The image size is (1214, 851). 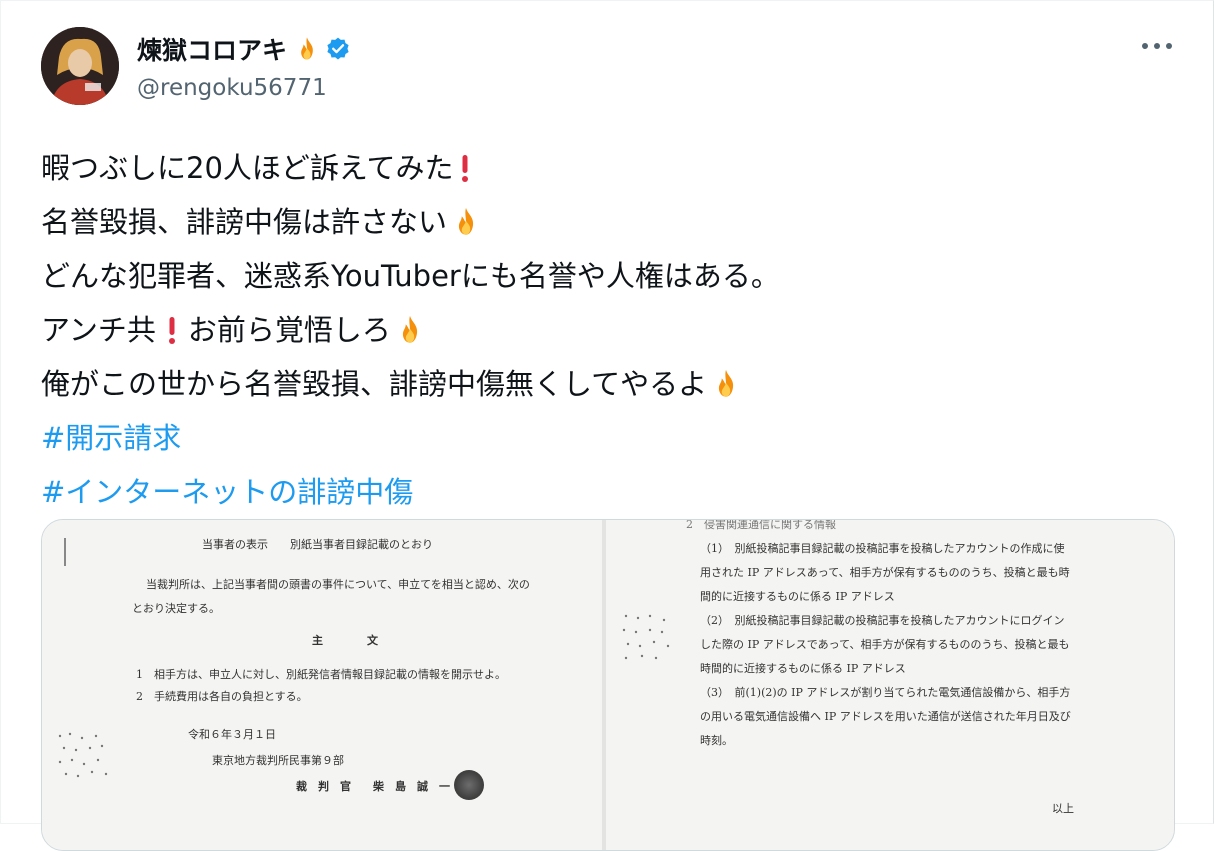 I want to click on doc-text: の用いる電気通信設備へ IP アドレスを用いた通信が送信された年月日及び, so click(x=885, y=716).